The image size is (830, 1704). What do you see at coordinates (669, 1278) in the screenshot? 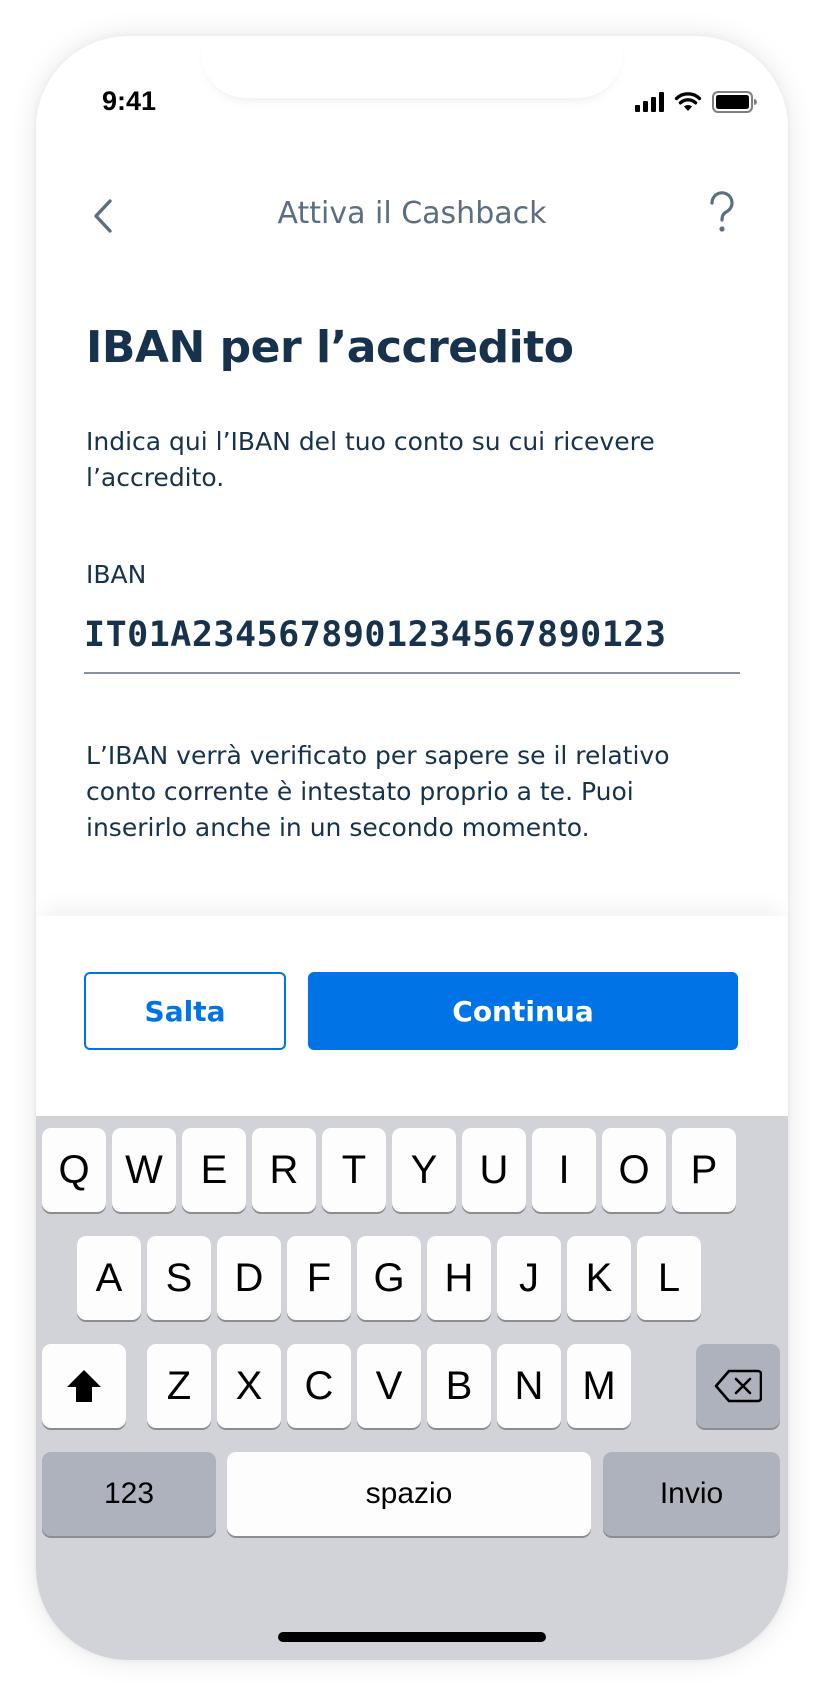
I see `key-l: L` at bounding box center [669, 1278].